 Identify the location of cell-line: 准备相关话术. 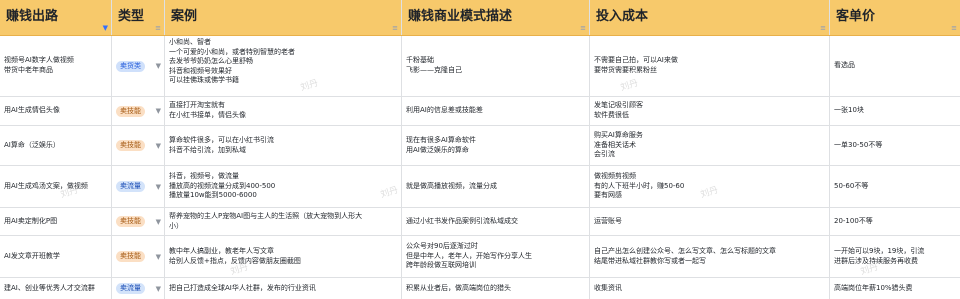
(615, 144).